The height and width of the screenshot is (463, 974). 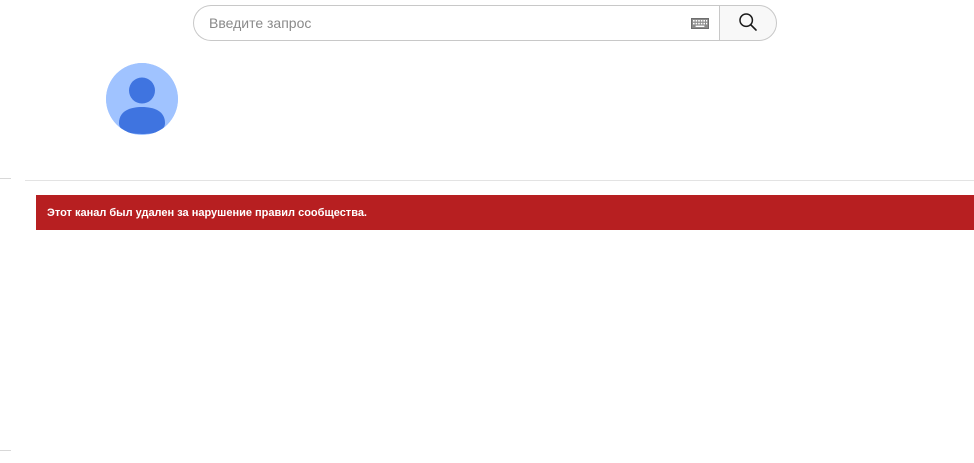 I want to click on search-box, so click(x=456, y=23).